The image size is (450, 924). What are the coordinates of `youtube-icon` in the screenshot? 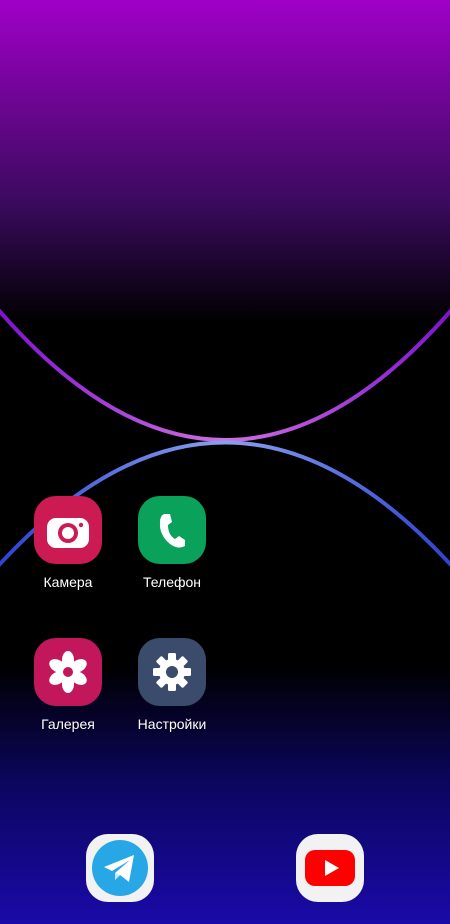 It's located at (330, 868).